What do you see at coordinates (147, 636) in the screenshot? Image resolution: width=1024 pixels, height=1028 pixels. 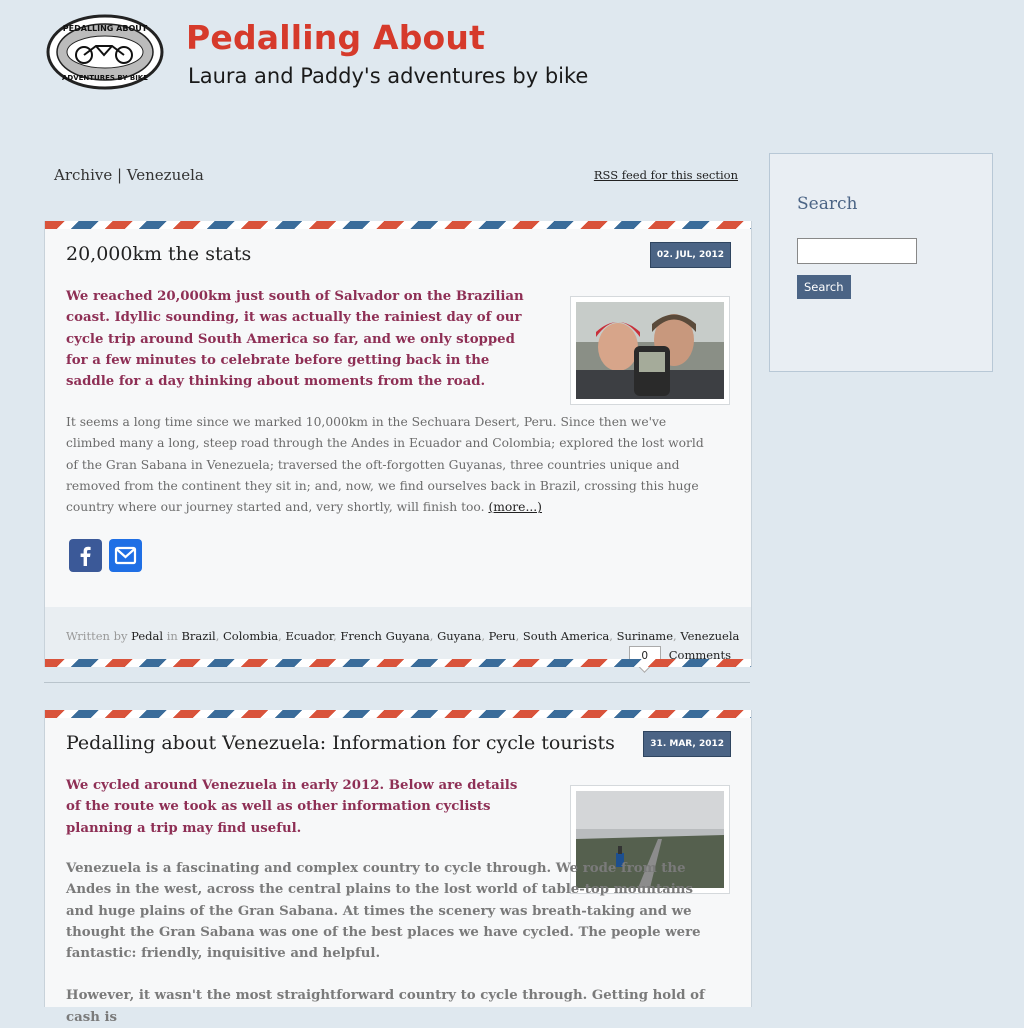 I see `author-link: Pedal` at bounding box center [147, 636].